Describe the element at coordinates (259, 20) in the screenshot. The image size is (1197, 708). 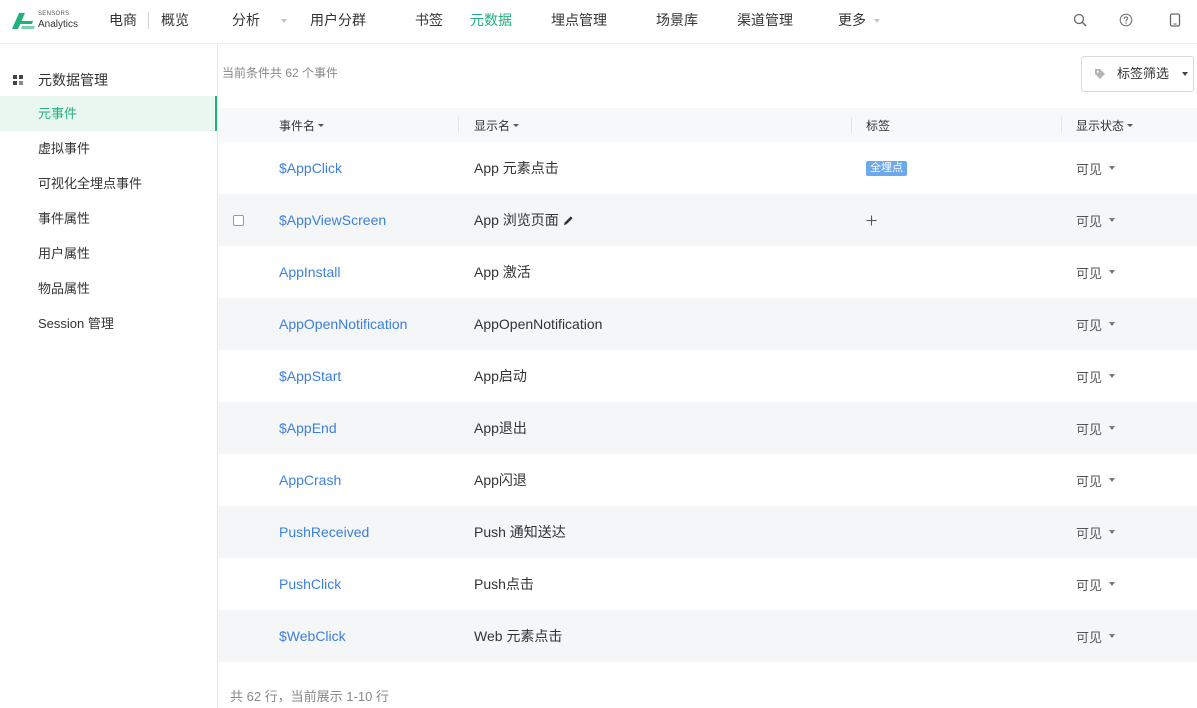
I see `nav-analysis: 分析` at that location.